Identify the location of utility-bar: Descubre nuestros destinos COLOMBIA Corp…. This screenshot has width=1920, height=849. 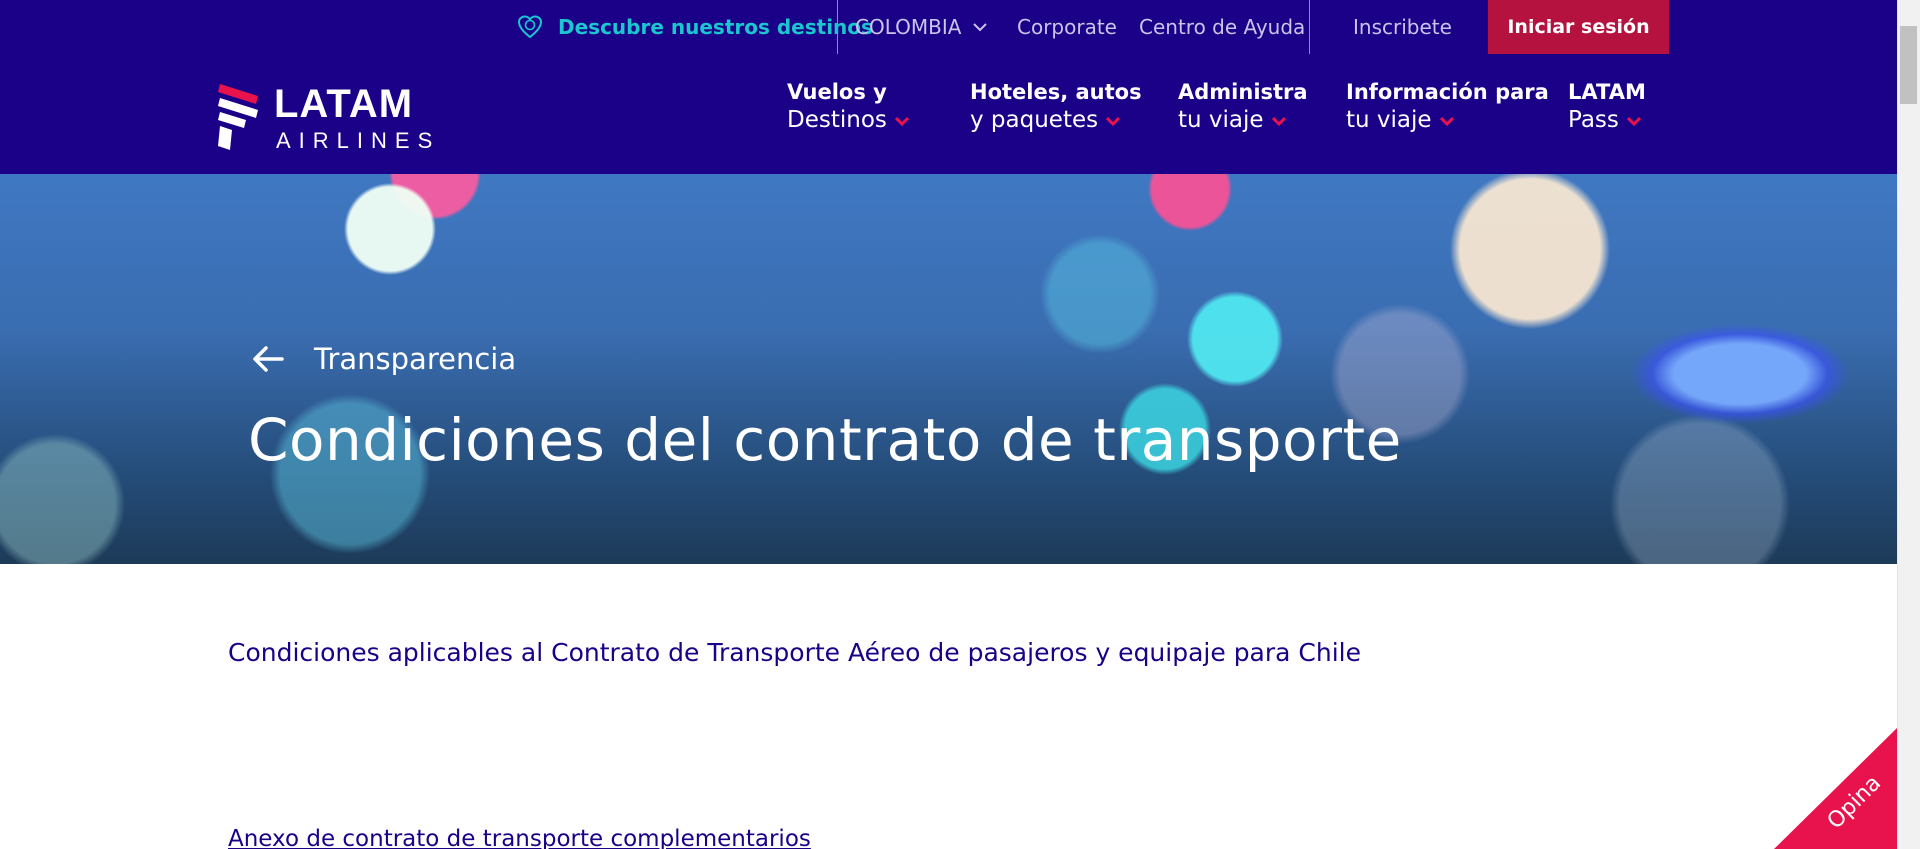
(948, 27).